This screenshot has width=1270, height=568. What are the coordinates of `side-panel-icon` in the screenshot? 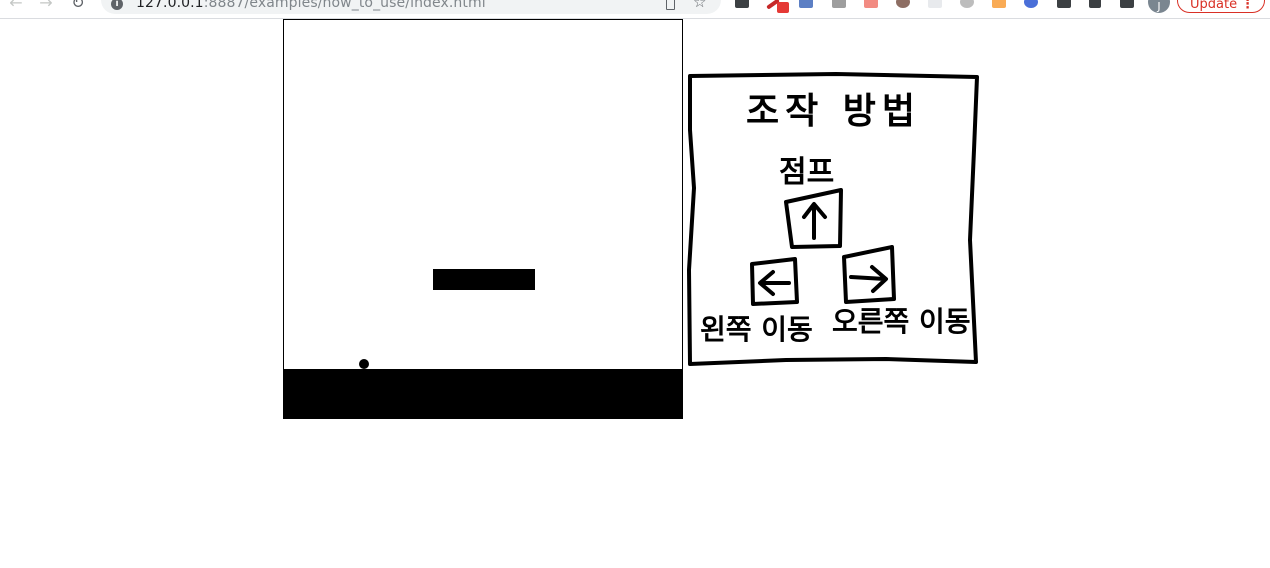 It's located at (1127, 4).